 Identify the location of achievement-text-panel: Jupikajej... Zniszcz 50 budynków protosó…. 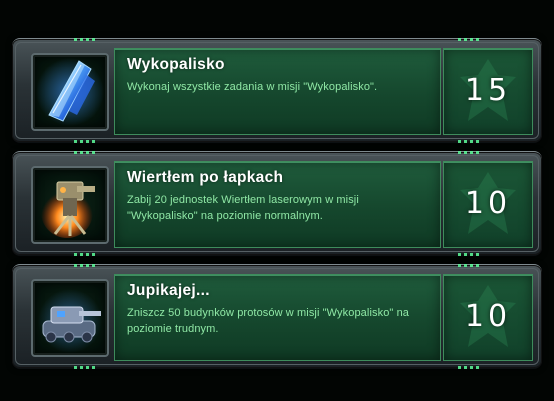
(277, 317).